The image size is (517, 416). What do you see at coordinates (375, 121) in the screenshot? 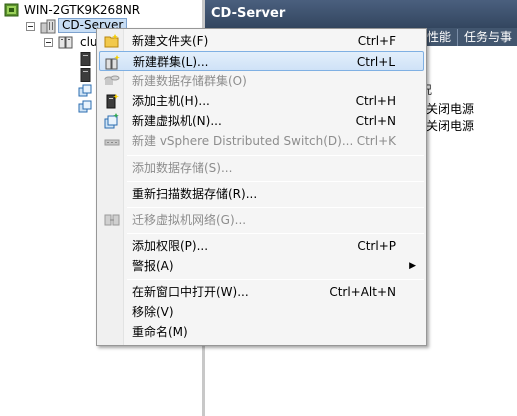
I see `menu-item-shortcut: Ctrl+N` at bounding box center [375, 121].